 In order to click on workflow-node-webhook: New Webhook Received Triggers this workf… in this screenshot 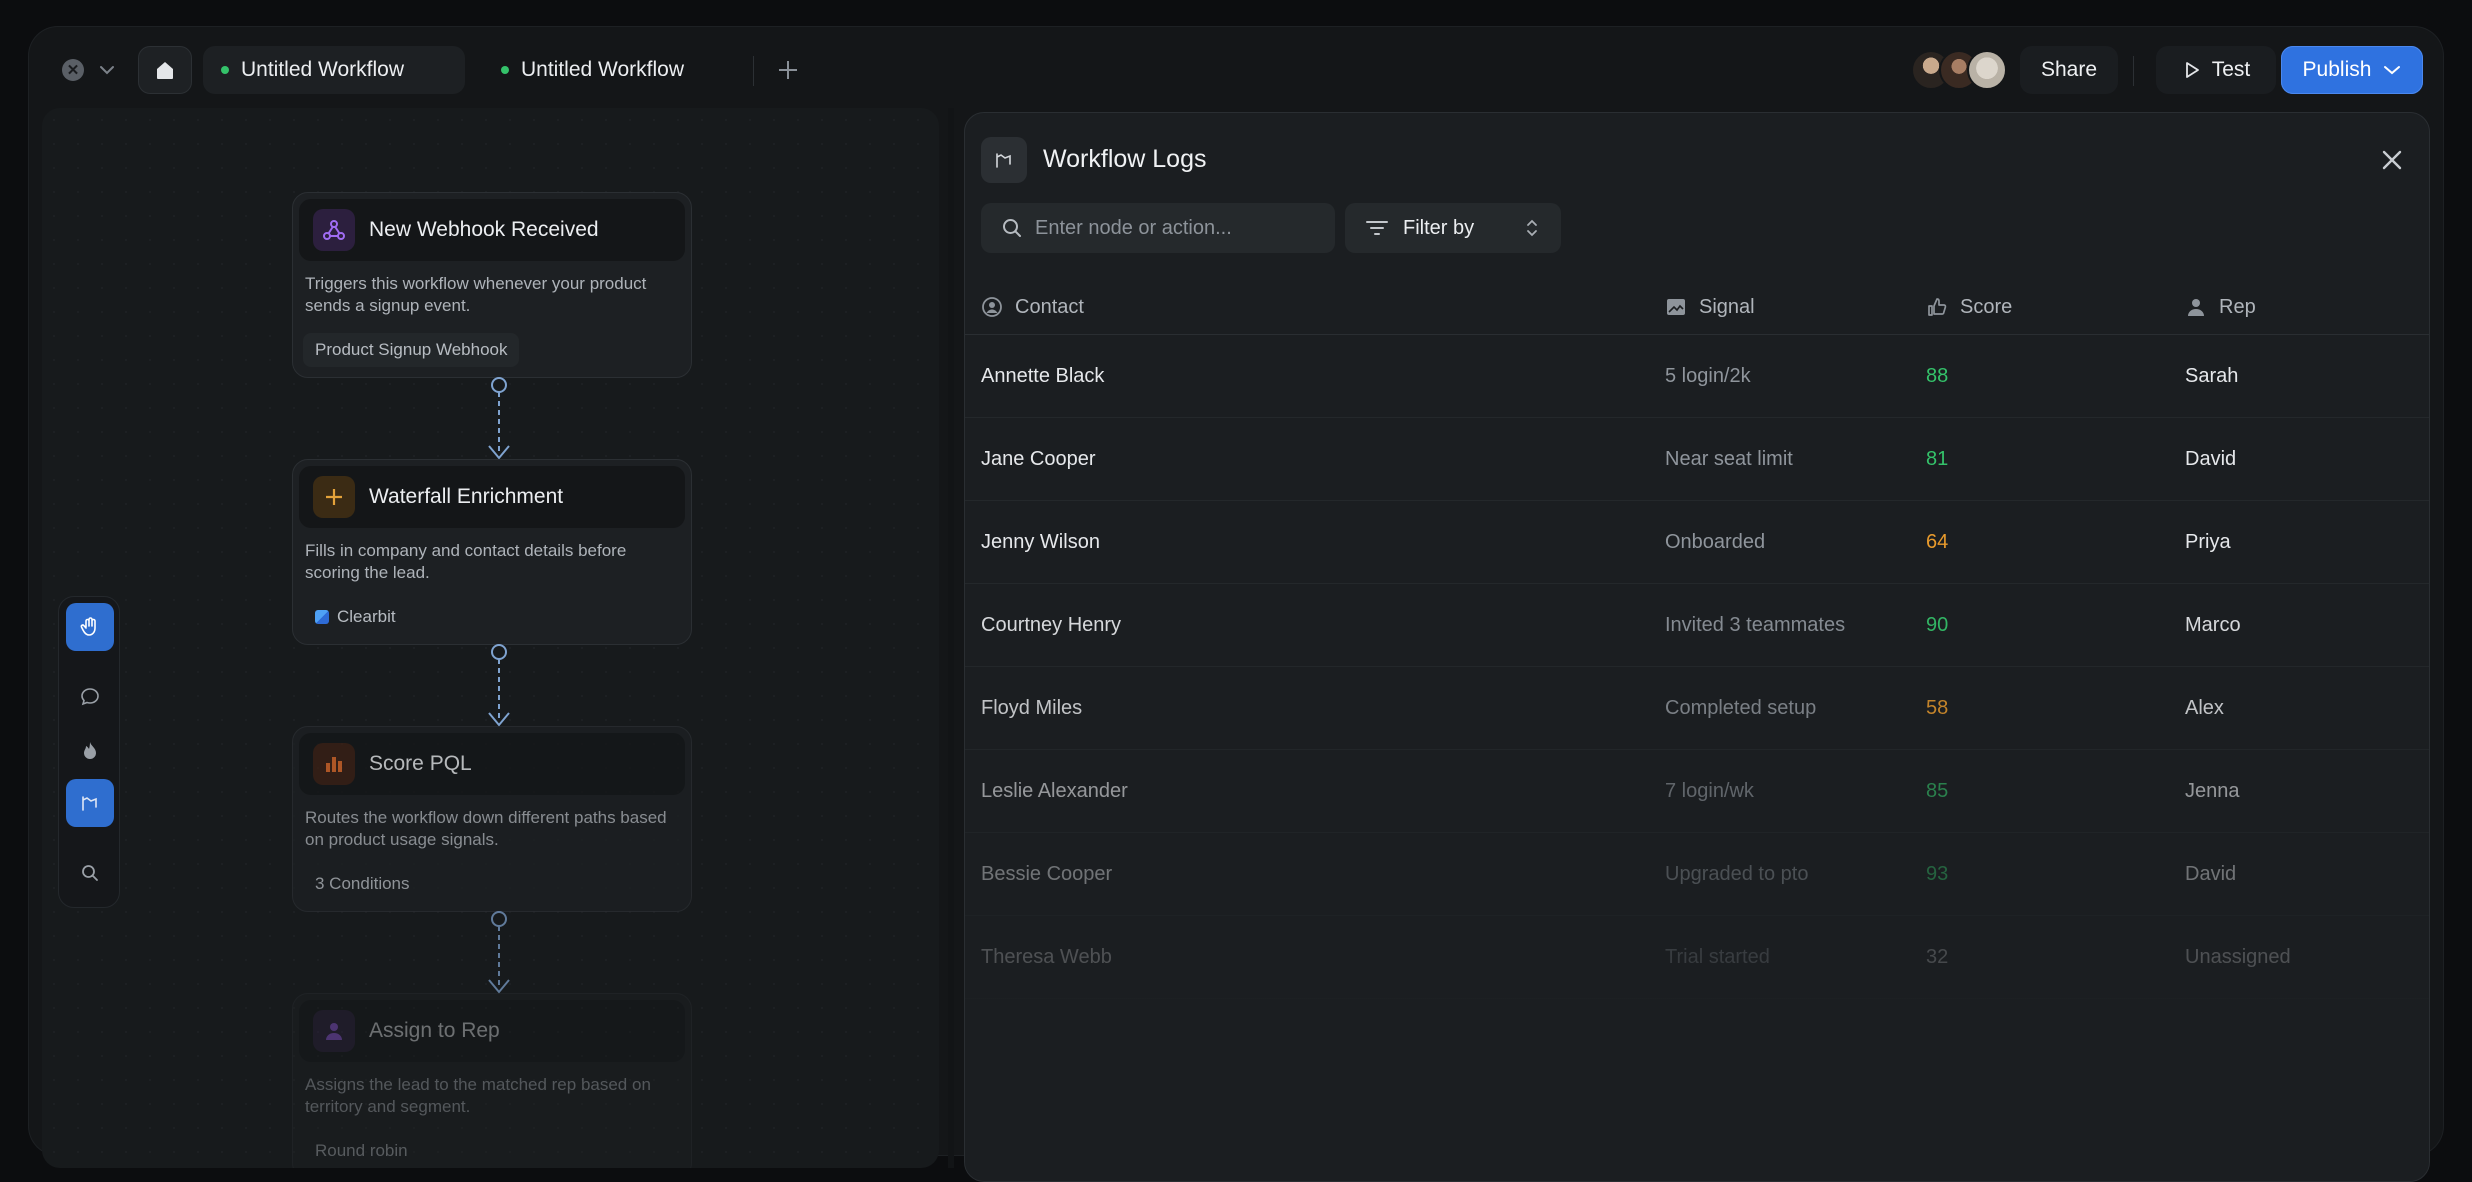, I will do `click(492, 285)`.